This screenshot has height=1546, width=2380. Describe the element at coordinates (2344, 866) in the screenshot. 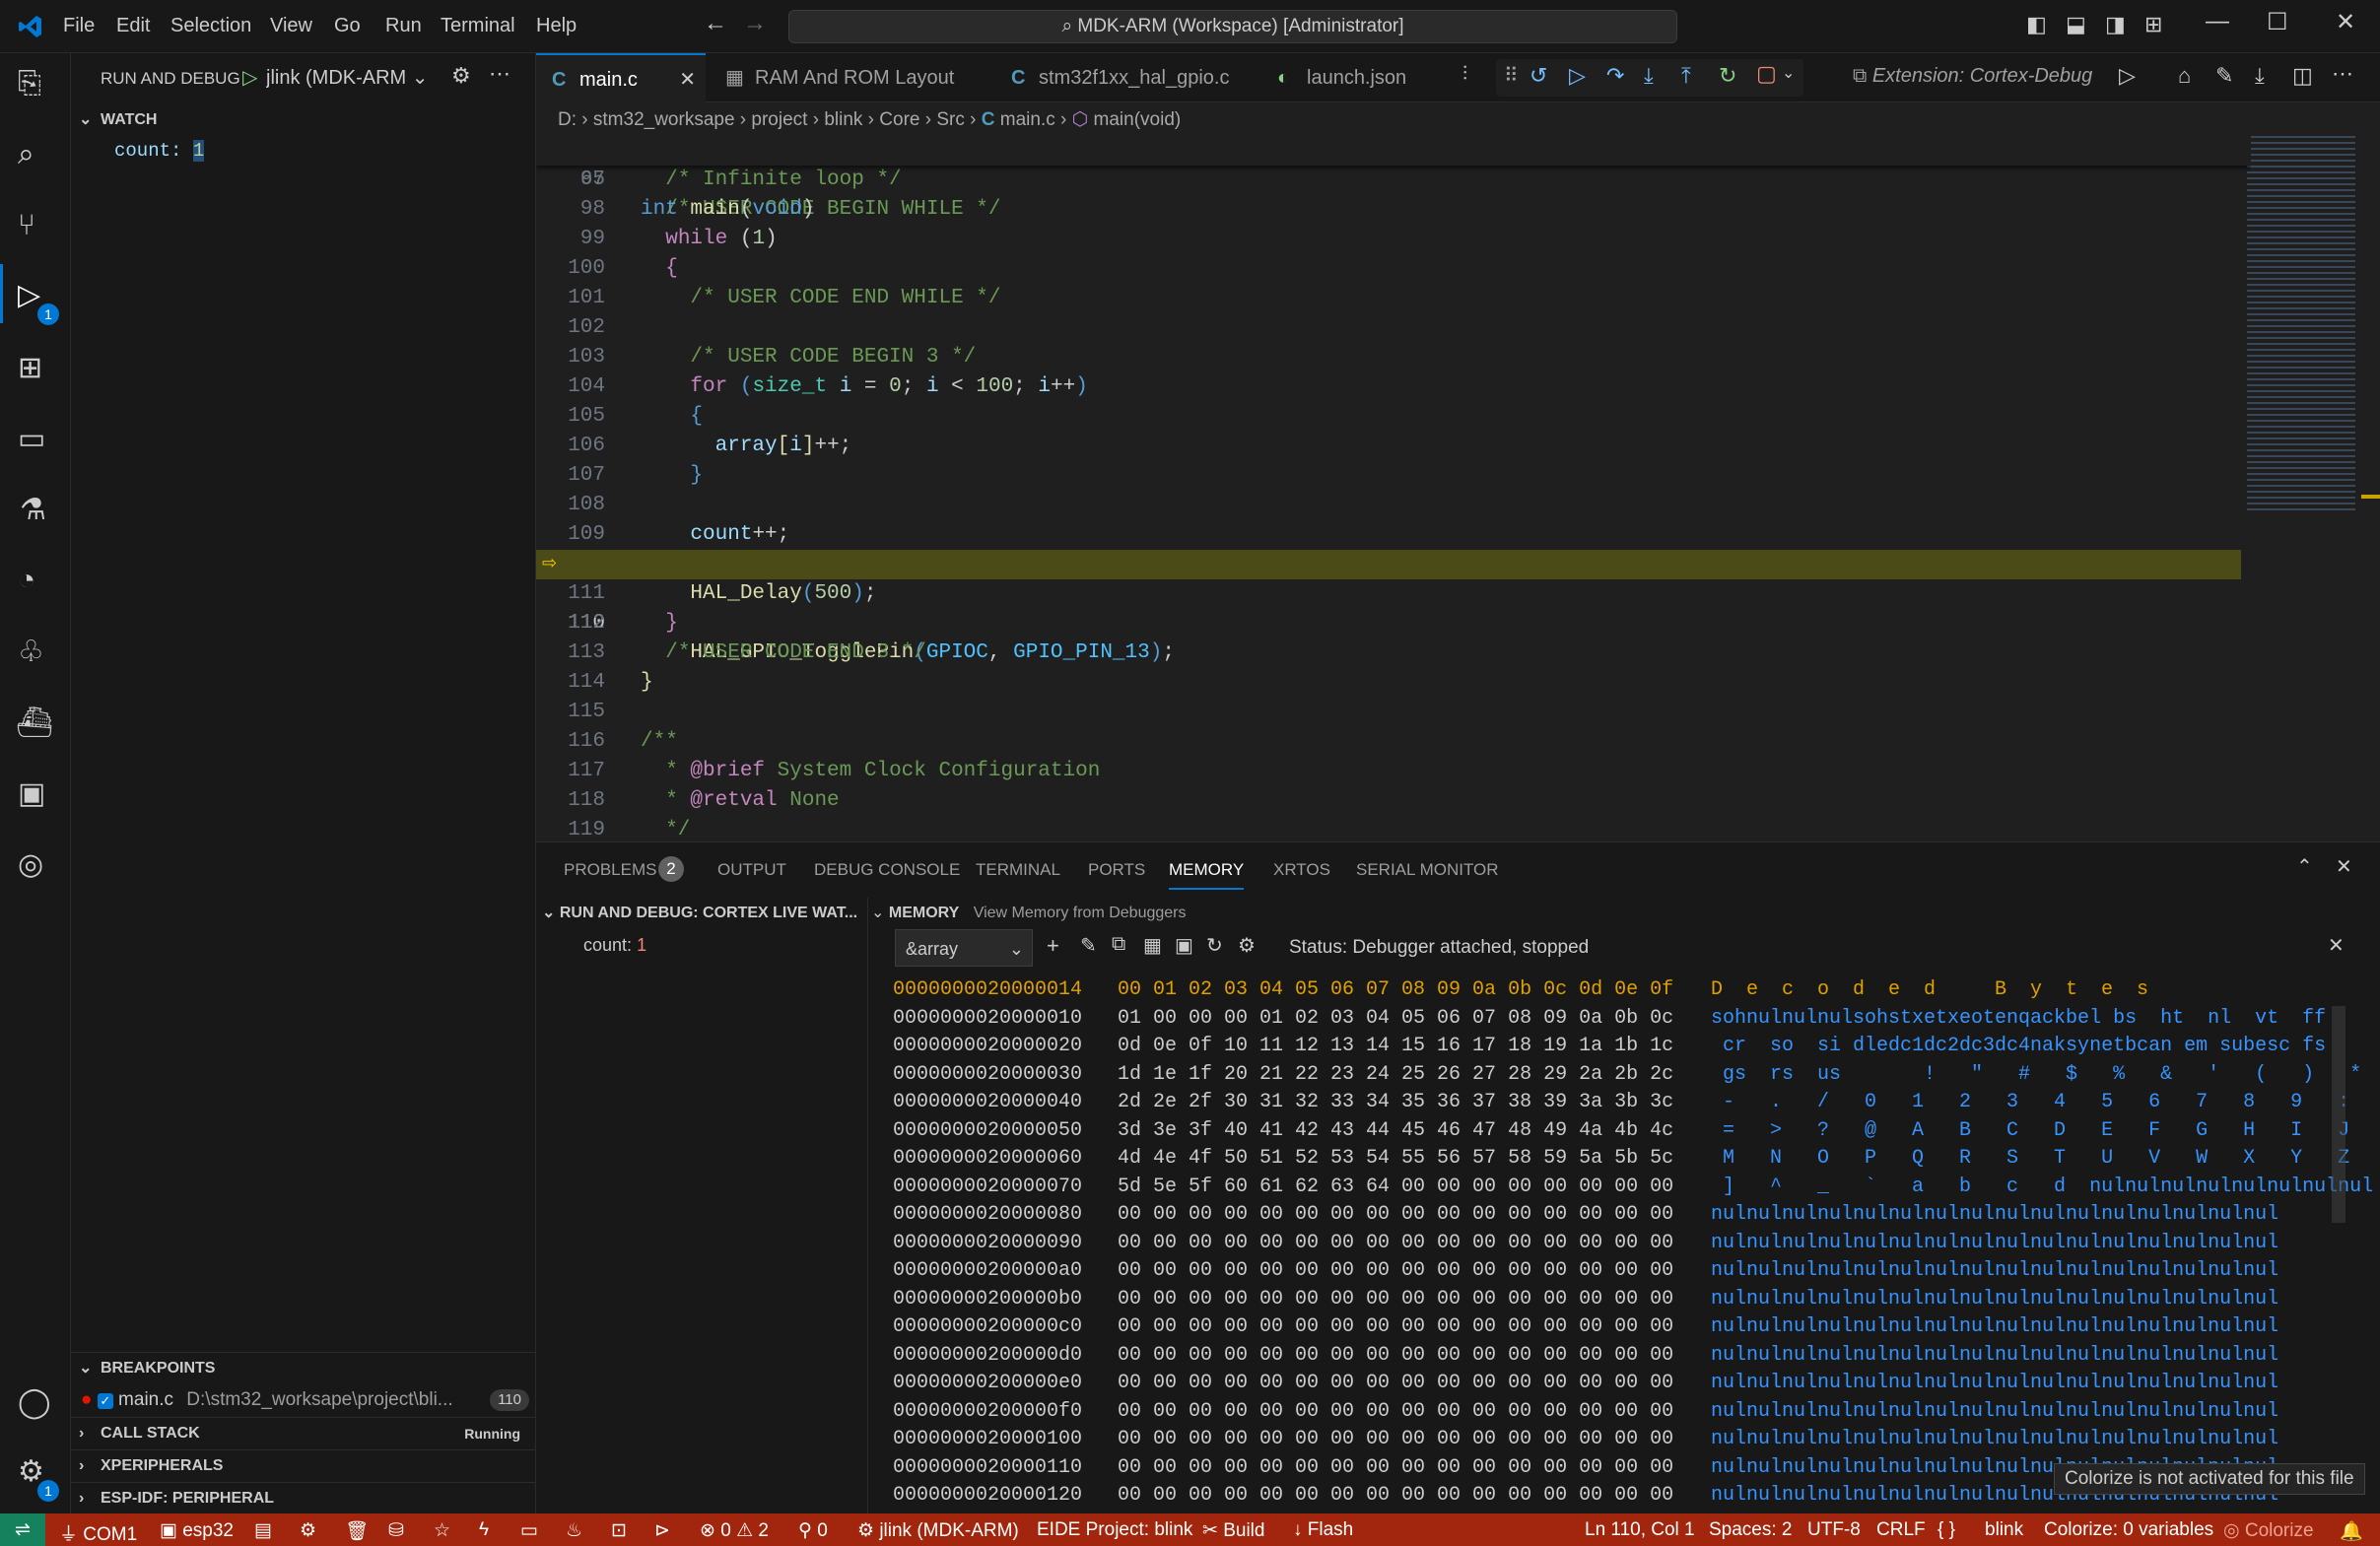

I see `close-panel-icon: ✕` at that location.